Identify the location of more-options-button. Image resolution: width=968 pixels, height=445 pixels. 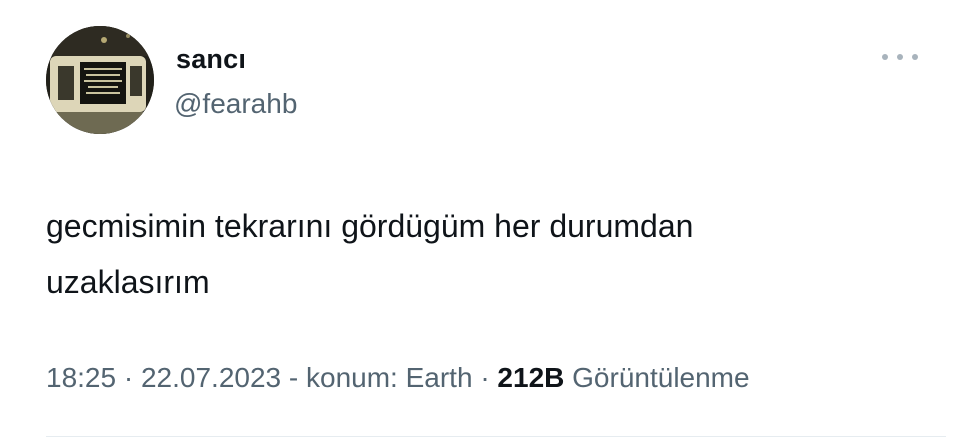
(900, 57).